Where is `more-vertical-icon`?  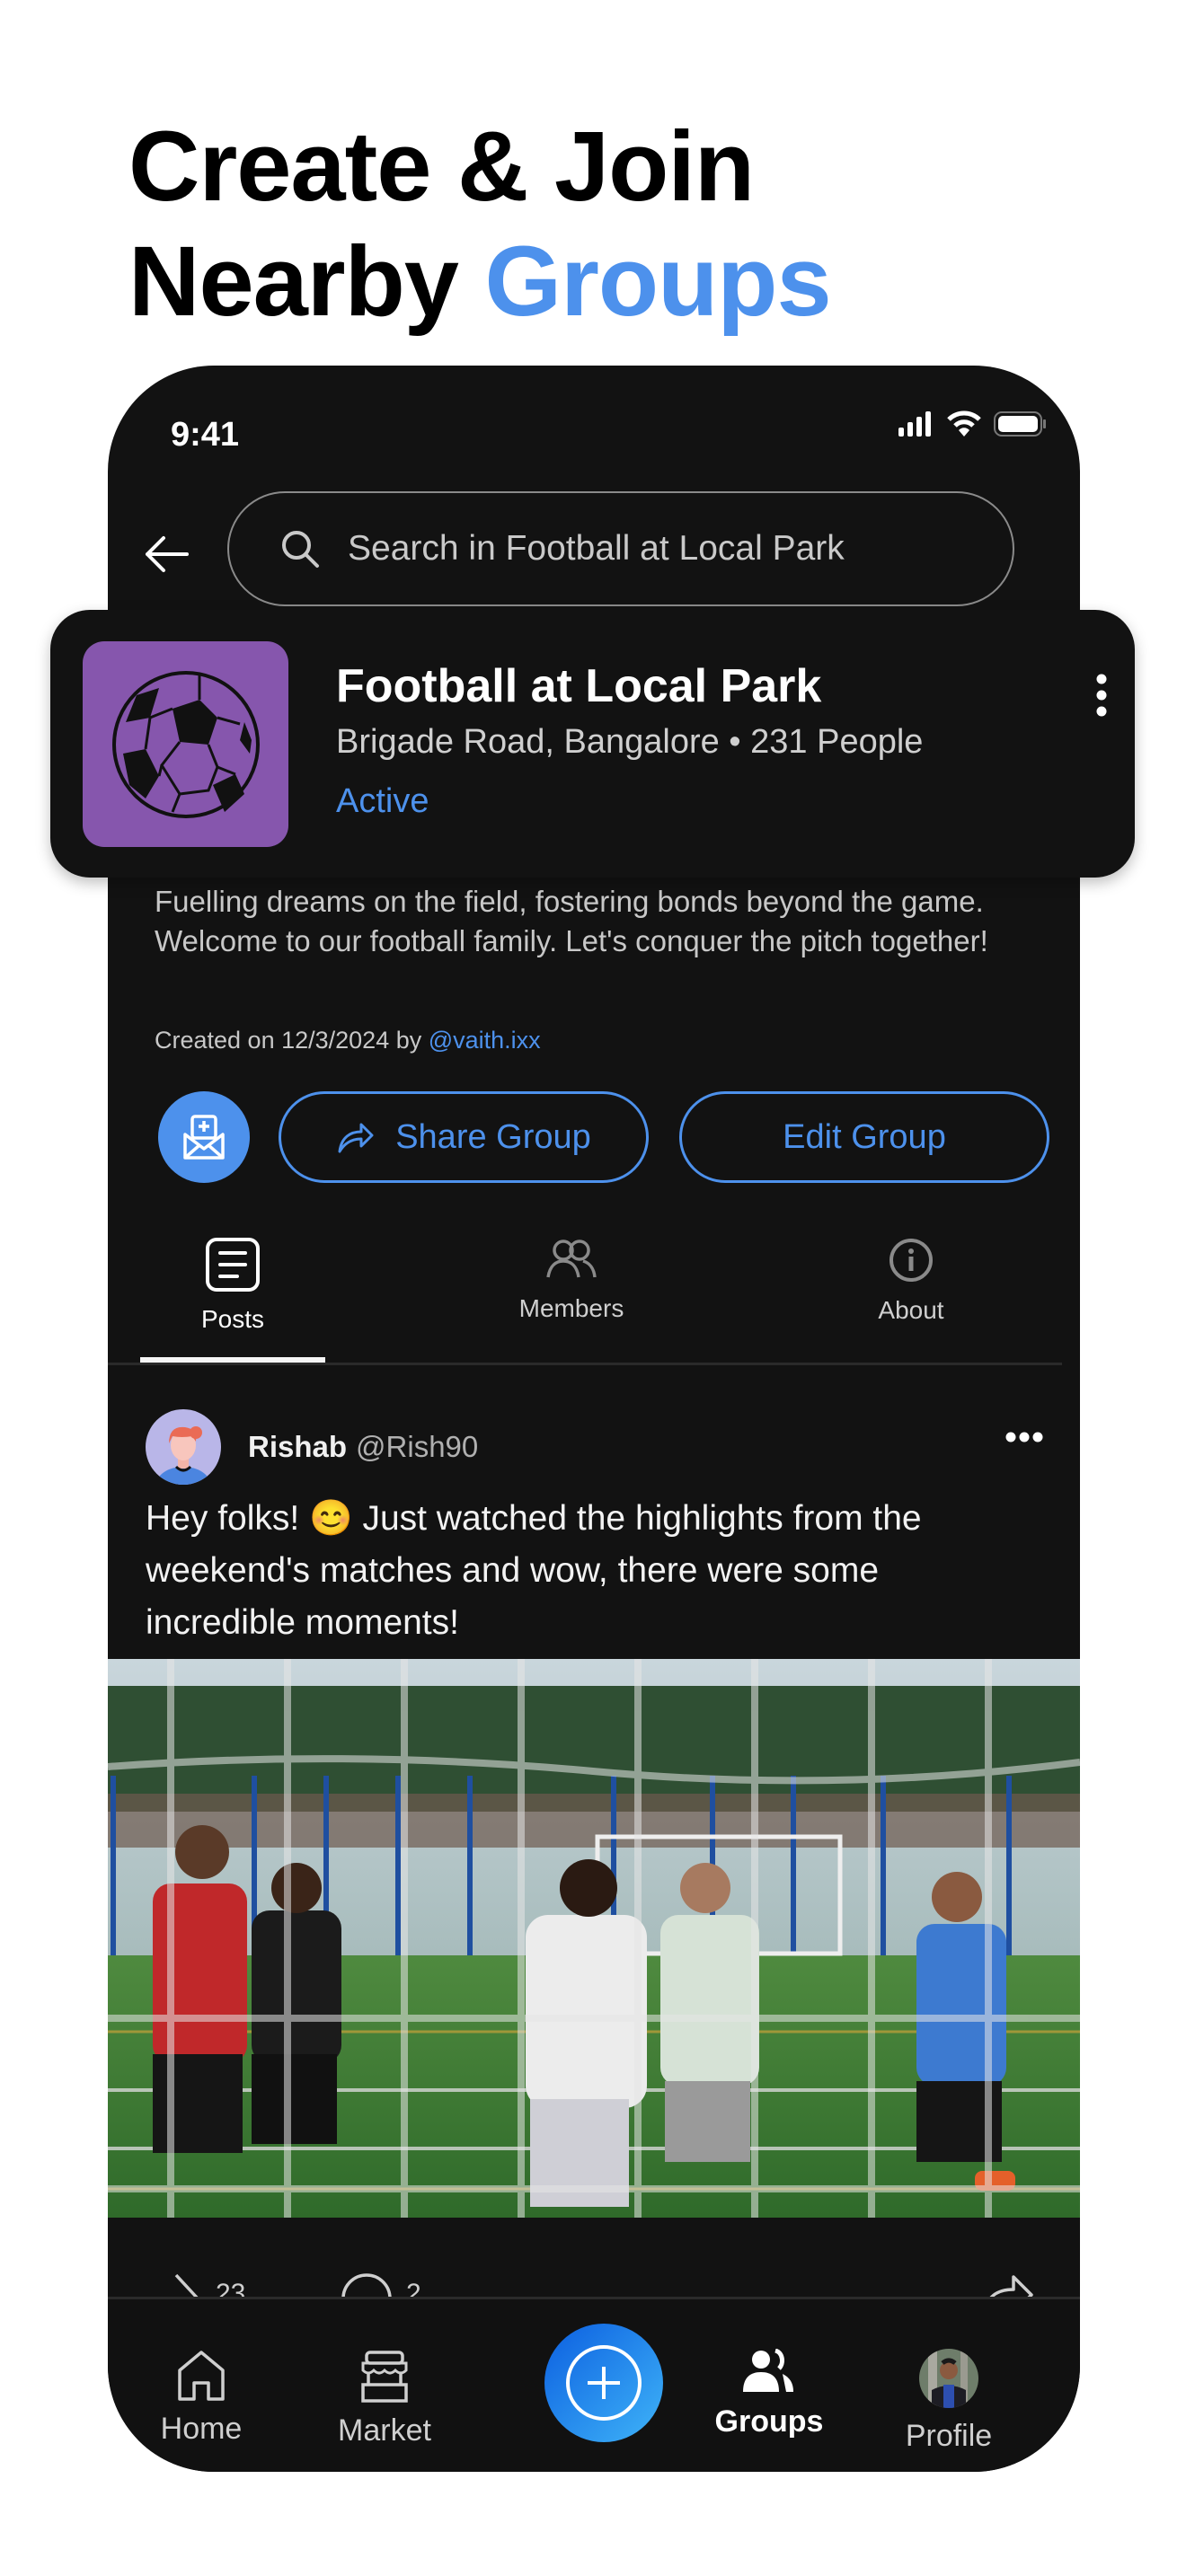 more-vertical-icon is located at coordinates (1101, 695).